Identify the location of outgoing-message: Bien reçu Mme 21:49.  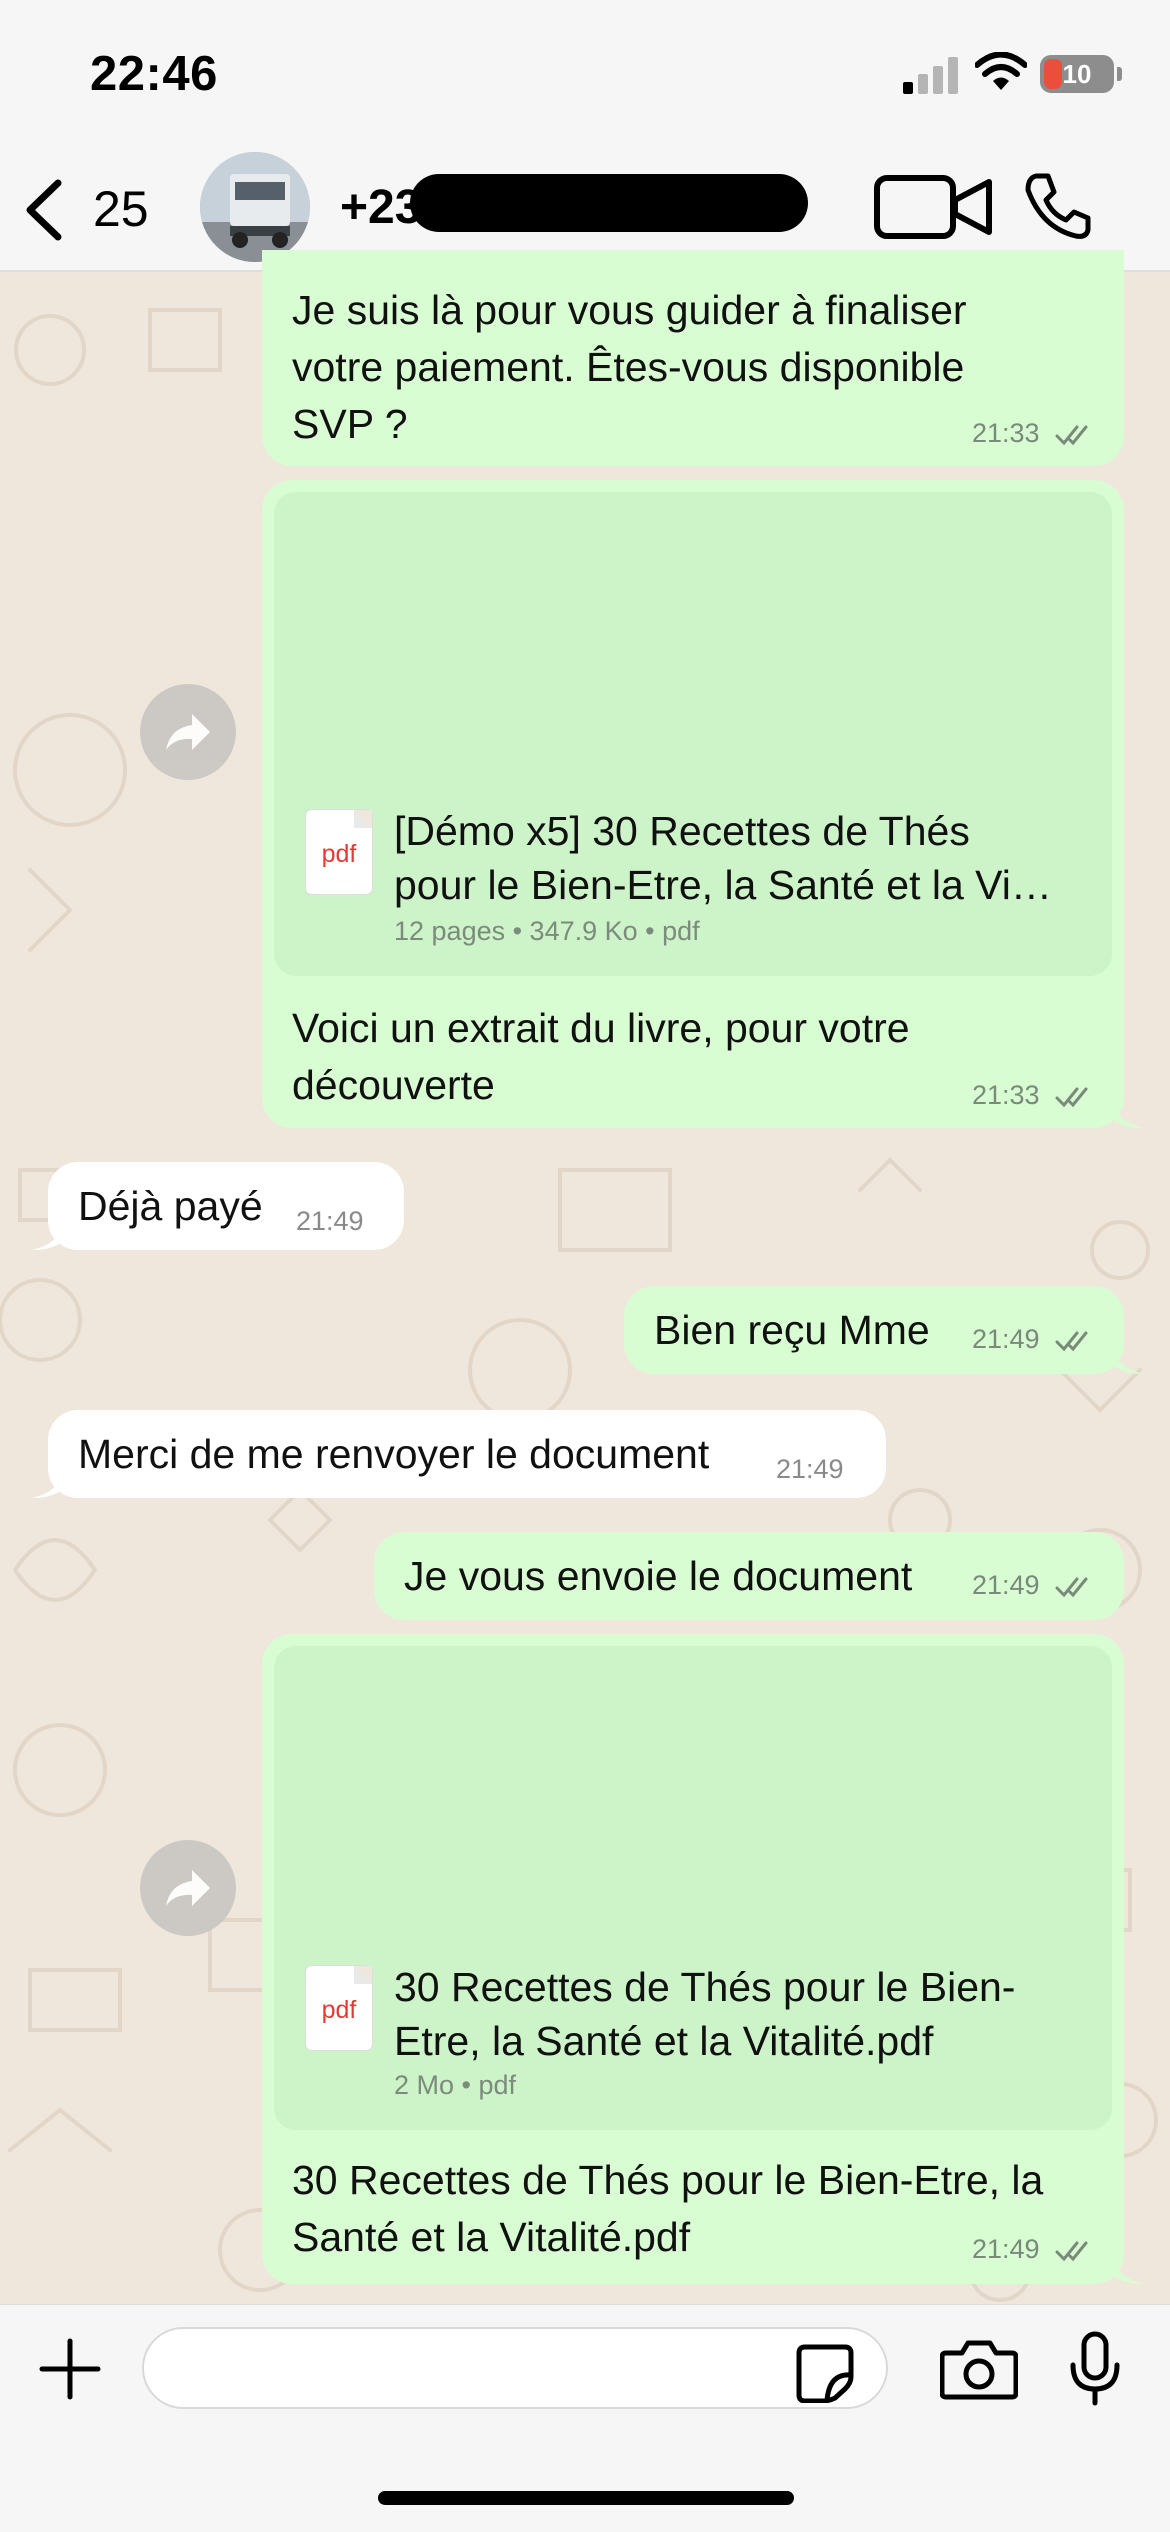
(874, 1330).